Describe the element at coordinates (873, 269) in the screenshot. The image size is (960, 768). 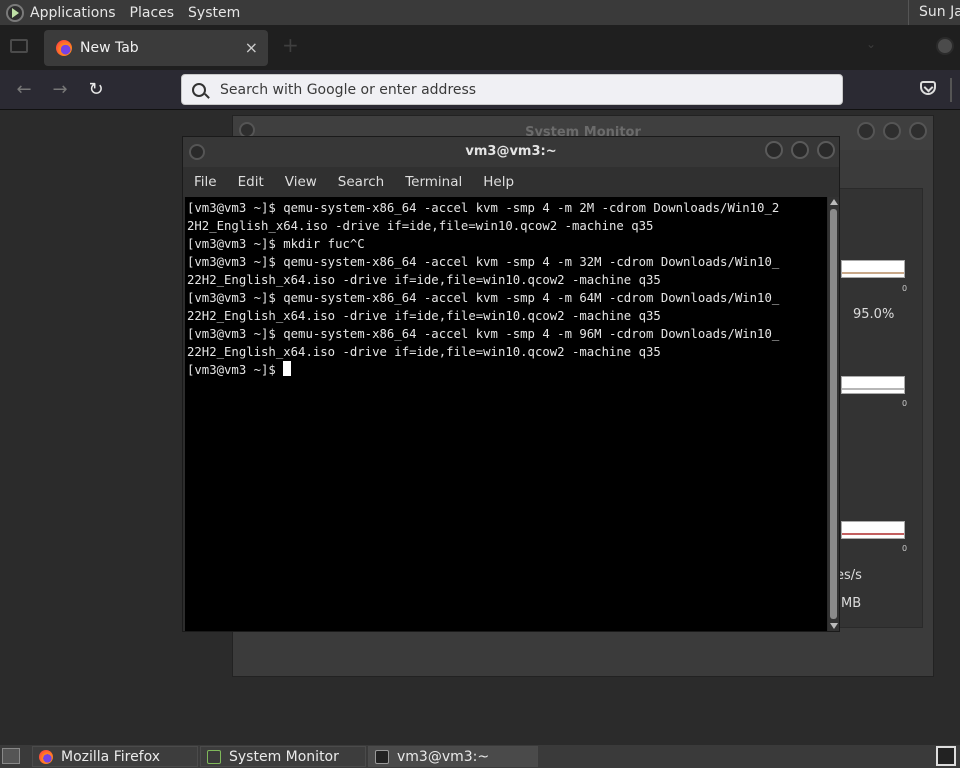
I see `cpu-graph` at that location.